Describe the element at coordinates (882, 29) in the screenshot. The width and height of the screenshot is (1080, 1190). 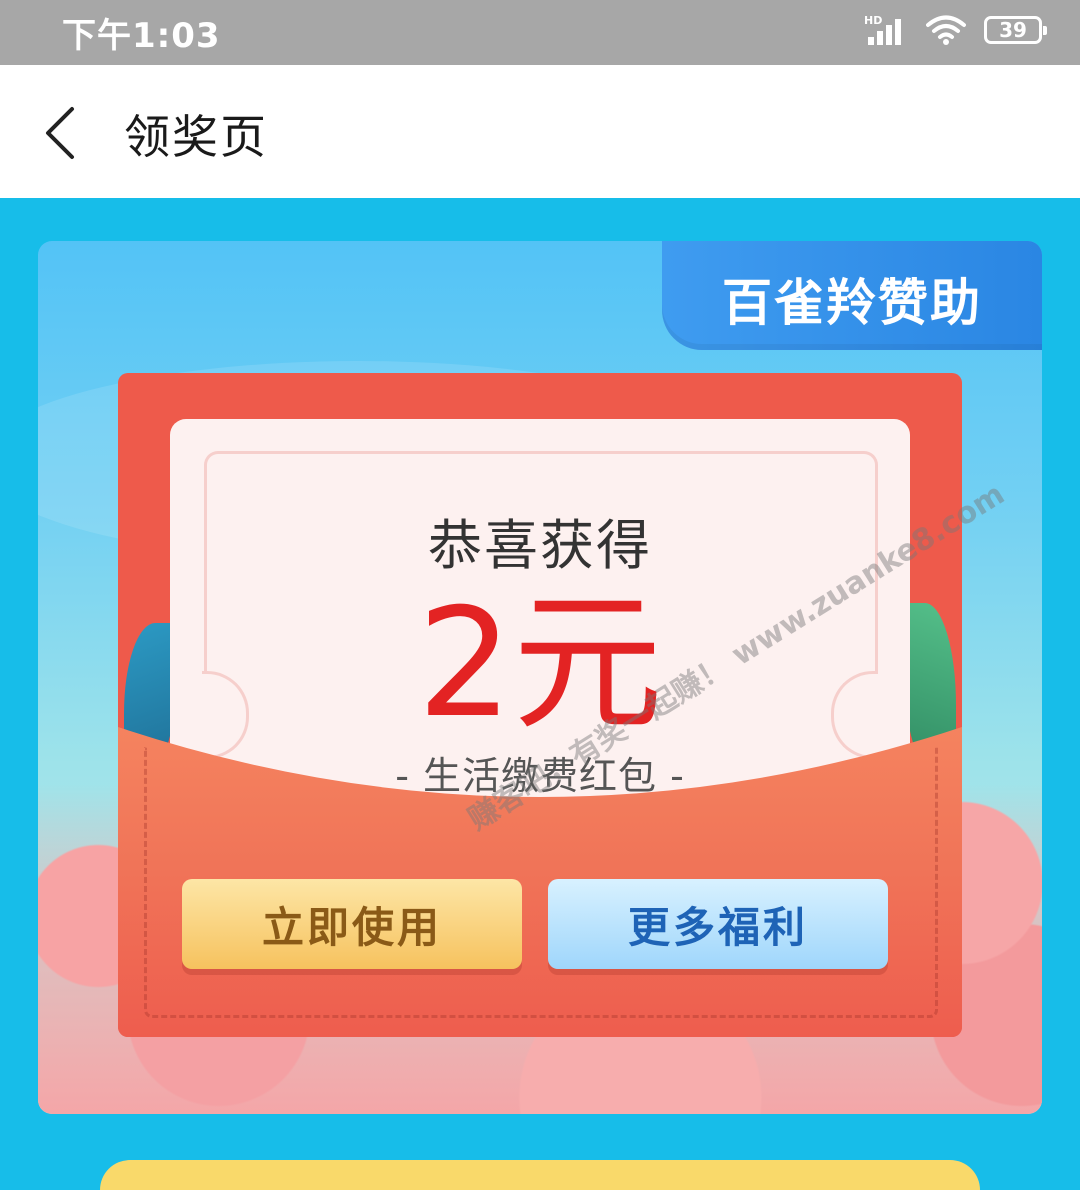
I see `signal-icon: HD` at that location.